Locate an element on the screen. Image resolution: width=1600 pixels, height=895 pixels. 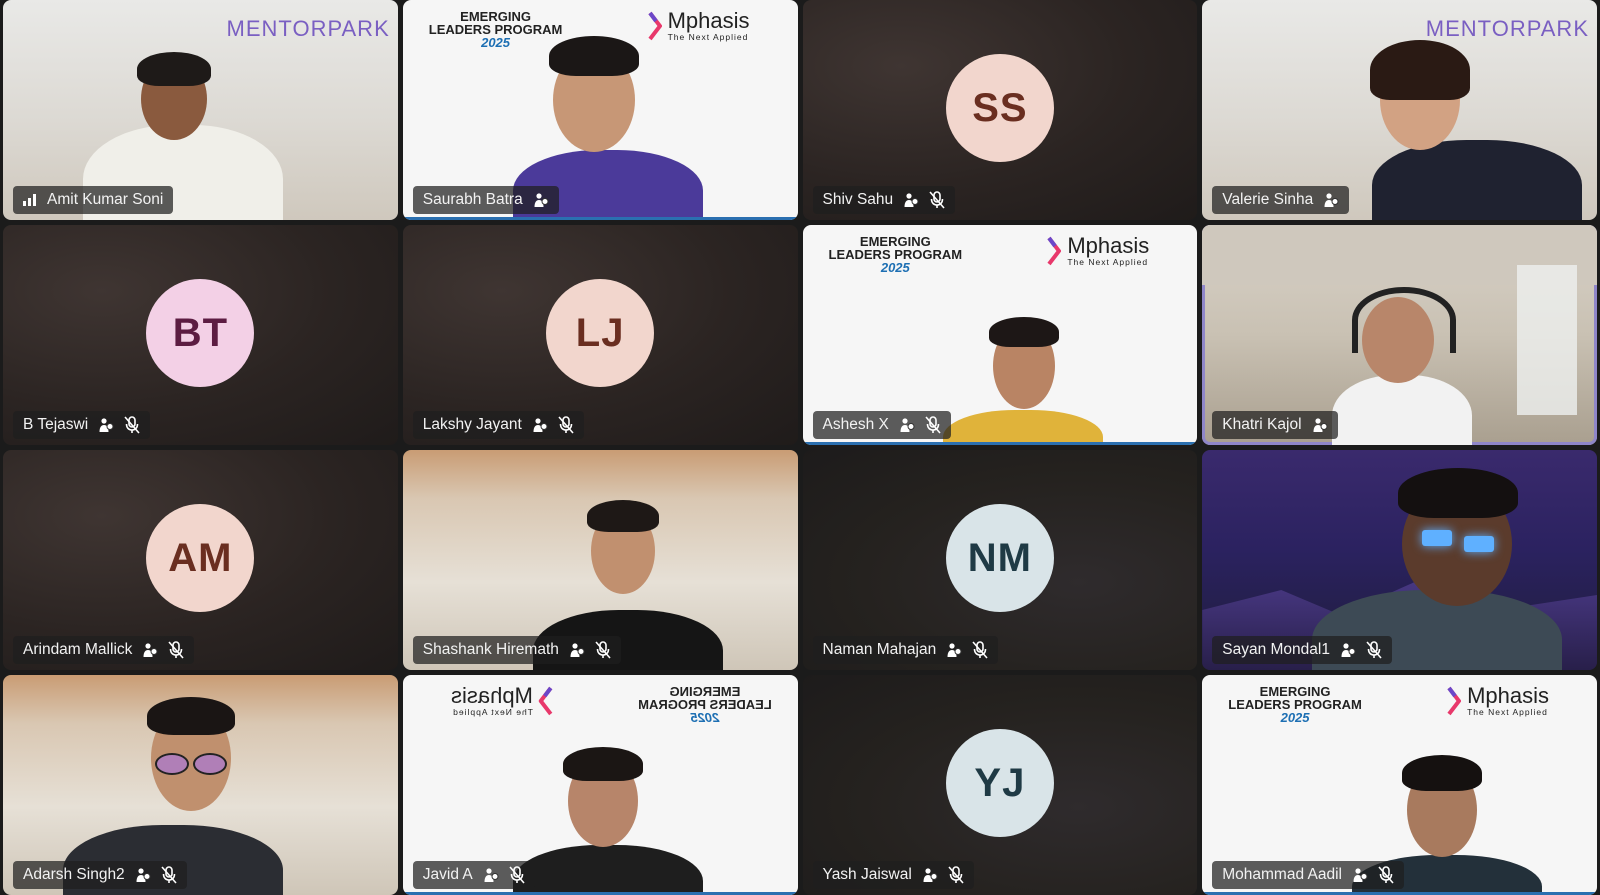
participant-tile: BT B Tejaswi is located at coordinates (200, 335).